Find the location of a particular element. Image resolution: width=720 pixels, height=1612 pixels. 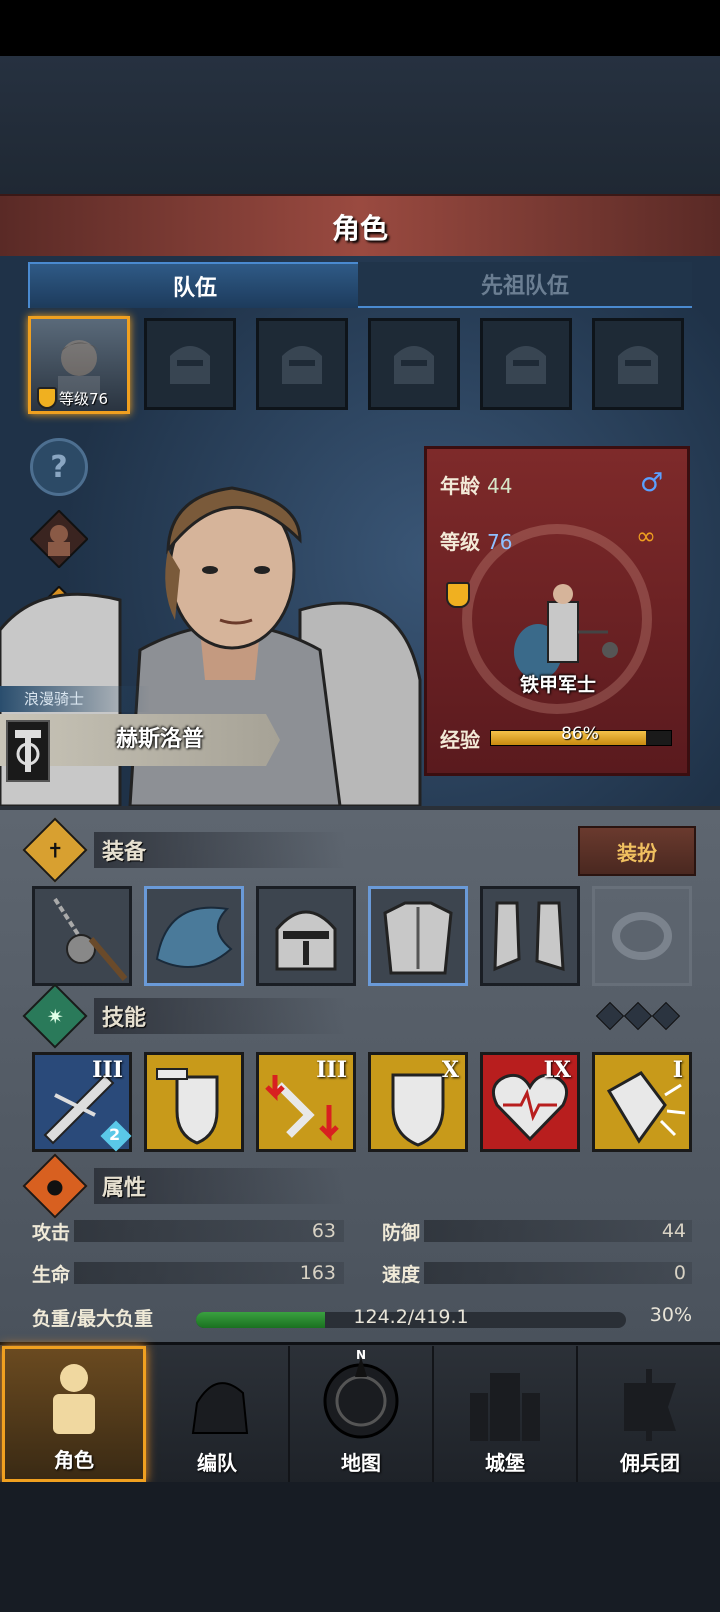

skill-4: X is located at coordinates (418, 1102).